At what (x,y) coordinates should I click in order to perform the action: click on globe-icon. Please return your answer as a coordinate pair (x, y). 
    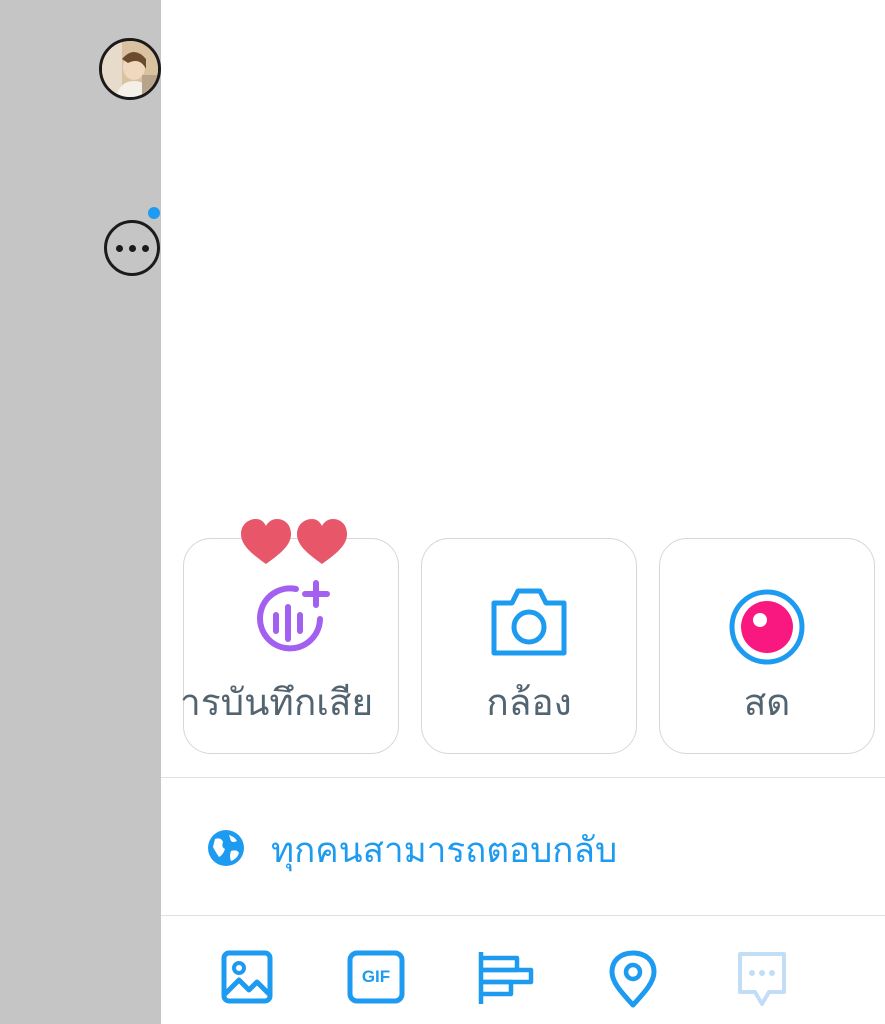
    Looking at the image, I should click on (226, 850).